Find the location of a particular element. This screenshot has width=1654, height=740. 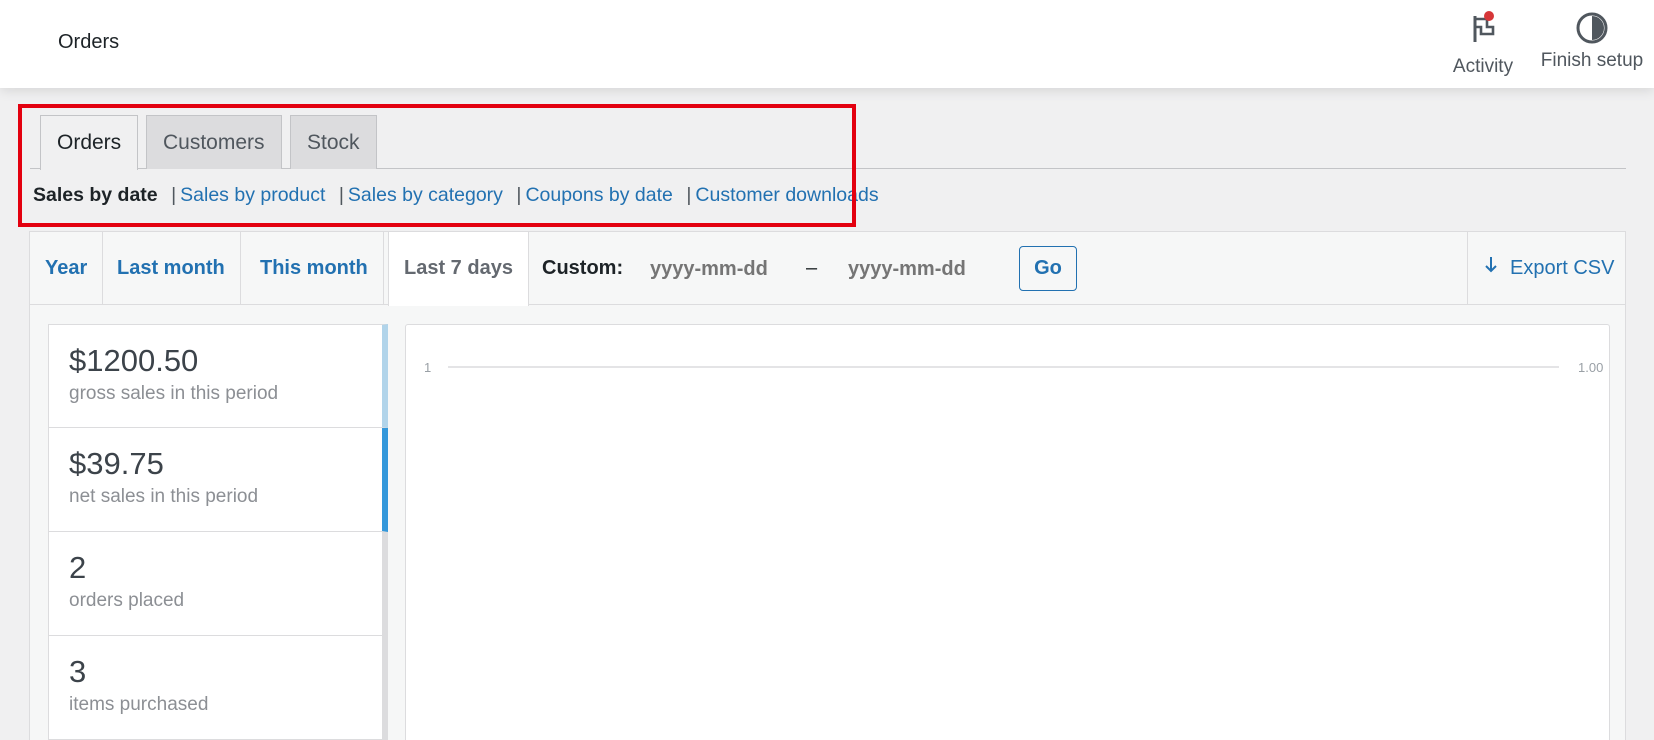

range-year: Year is located at coordinates (67, 268).